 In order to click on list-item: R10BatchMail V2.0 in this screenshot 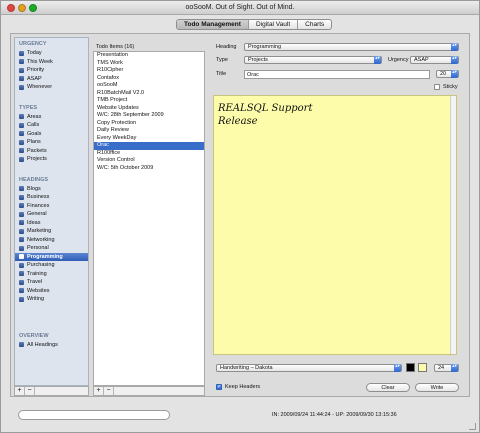, I will do `click(149, 94)`.